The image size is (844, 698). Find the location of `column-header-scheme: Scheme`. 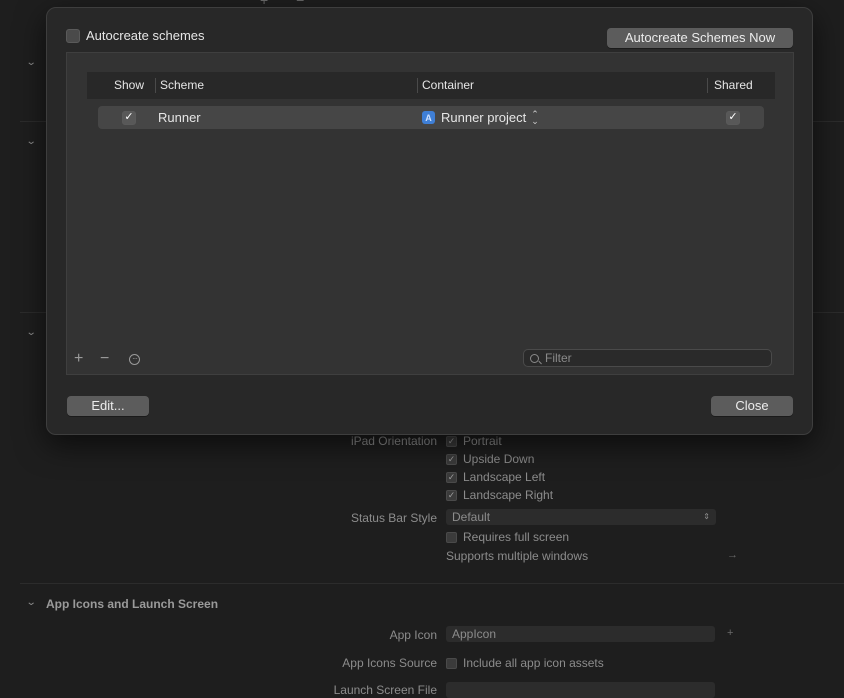

column-header-scheme: Scheme is located at coordinates (182, 85).